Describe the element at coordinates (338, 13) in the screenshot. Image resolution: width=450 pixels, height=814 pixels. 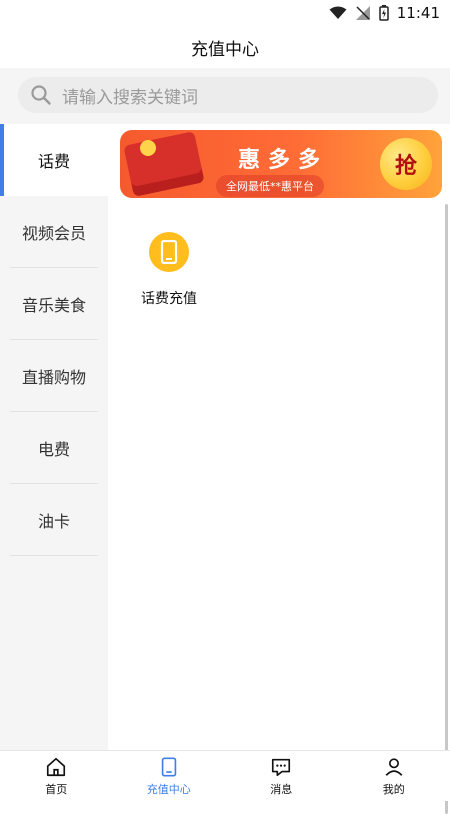
I see `wifi-icon` at that location.